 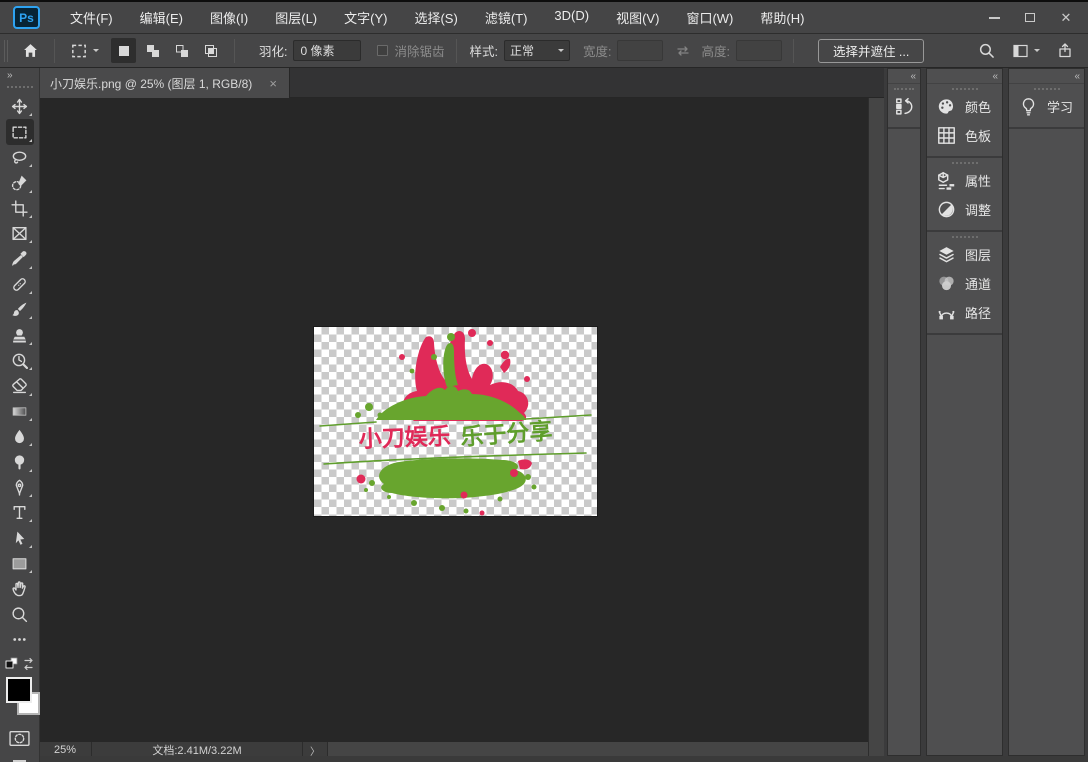 I want to click on frame-tool, so click(x=20, y=233).